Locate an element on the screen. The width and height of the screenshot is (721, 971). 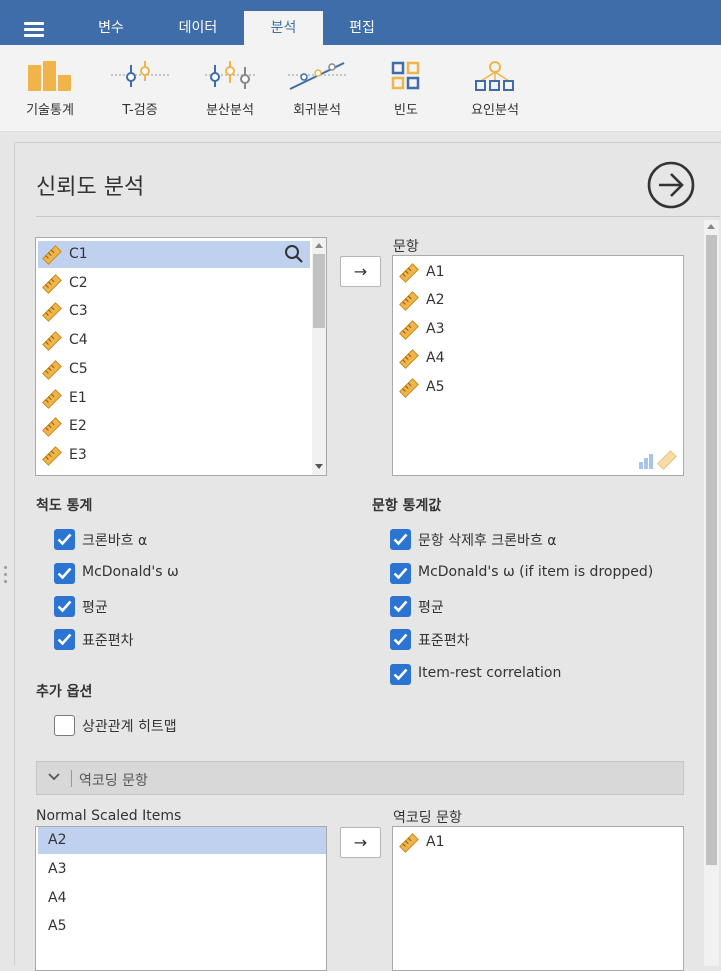
variables-scrollbar is located at coordinates (319, 356).